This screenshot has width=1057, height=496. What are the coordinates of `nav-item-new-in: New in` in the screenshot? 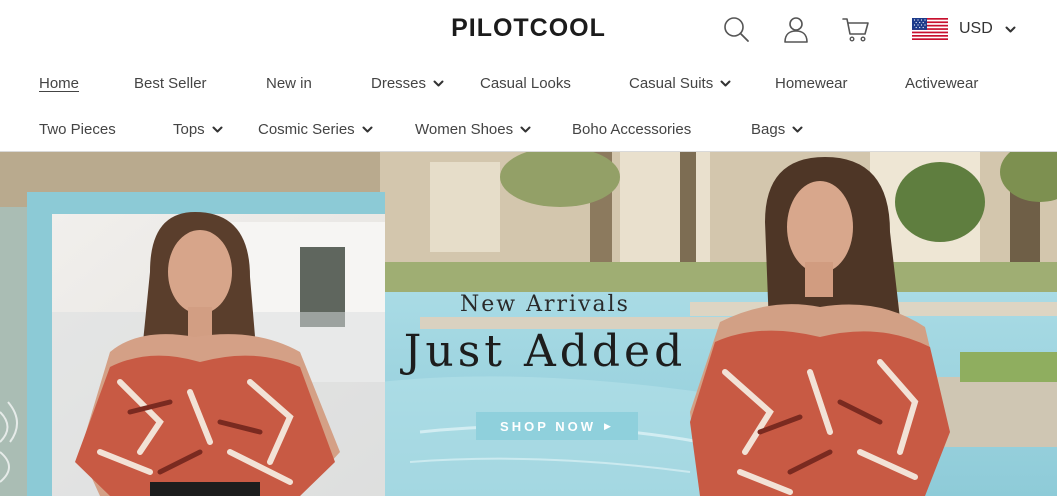 It's located at (289, 83).